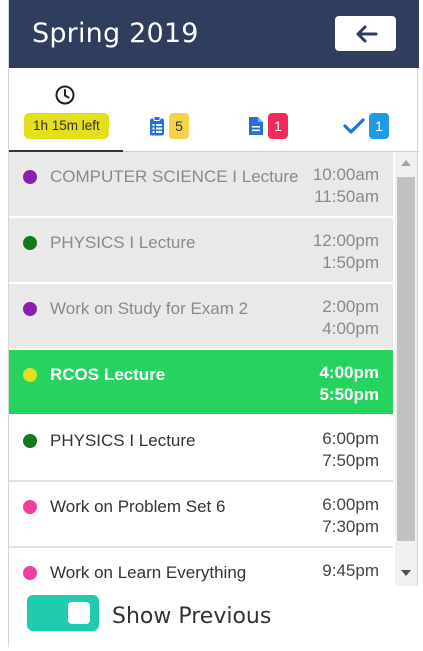  What do you see at coordinates (179, 126) in the screenshot?
I see `assignments-count-badge: 5` at bounding box center [179, 126].